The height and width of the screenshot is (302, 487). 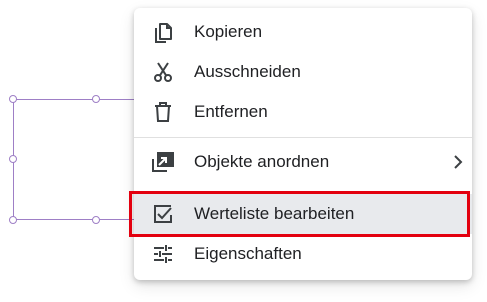 I want to click on trash-icon, so click(x=163, y=112).